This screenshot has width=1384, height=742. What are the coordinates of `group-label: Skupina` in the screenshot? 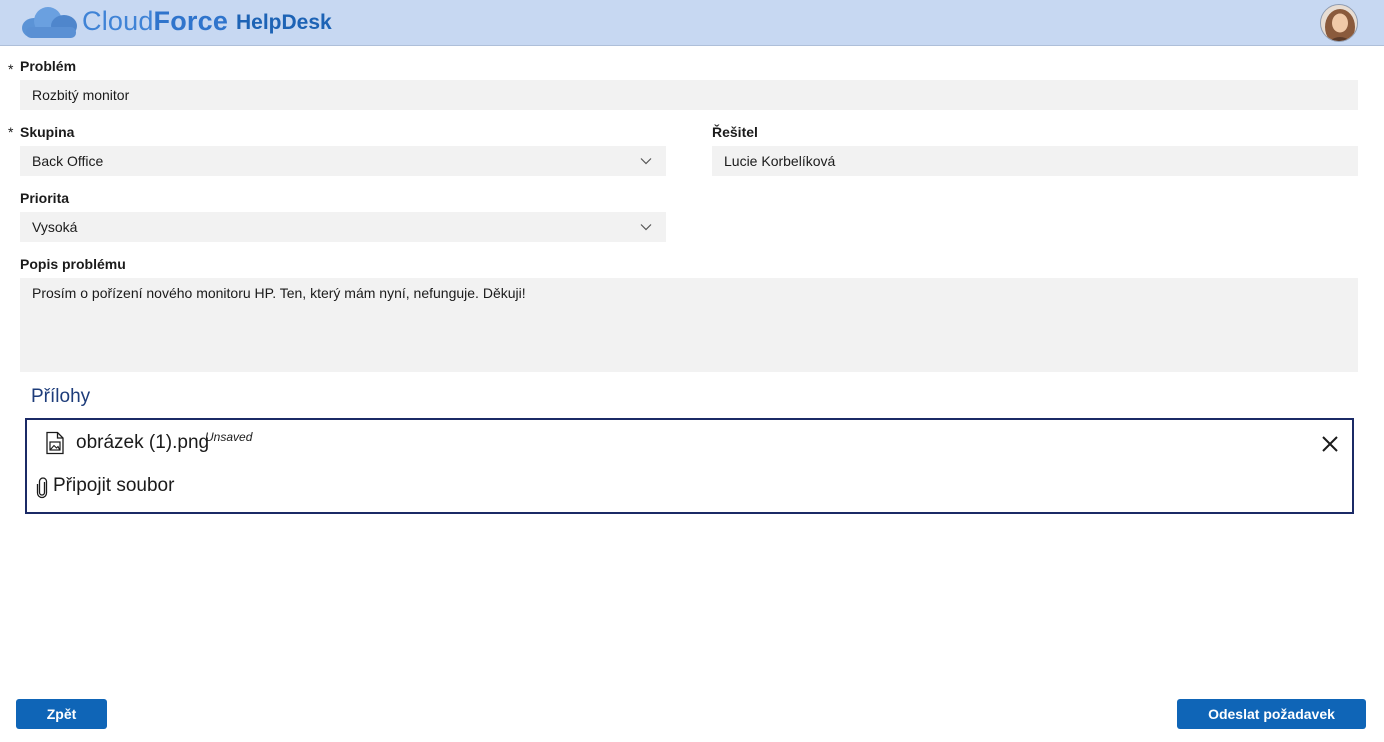 It's located at (47, 132).